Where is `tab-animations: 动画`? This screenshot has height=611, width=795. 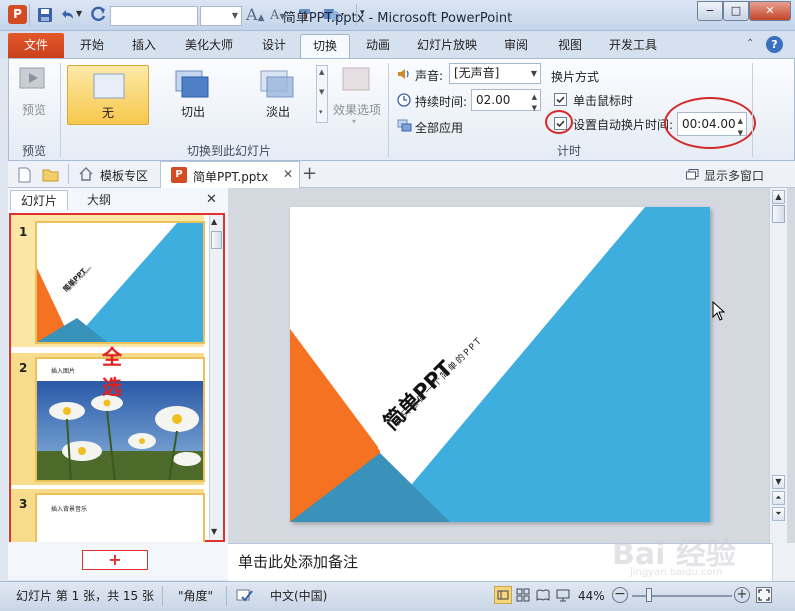 tab-animations: 动画 is located at coordinates (378, 46).